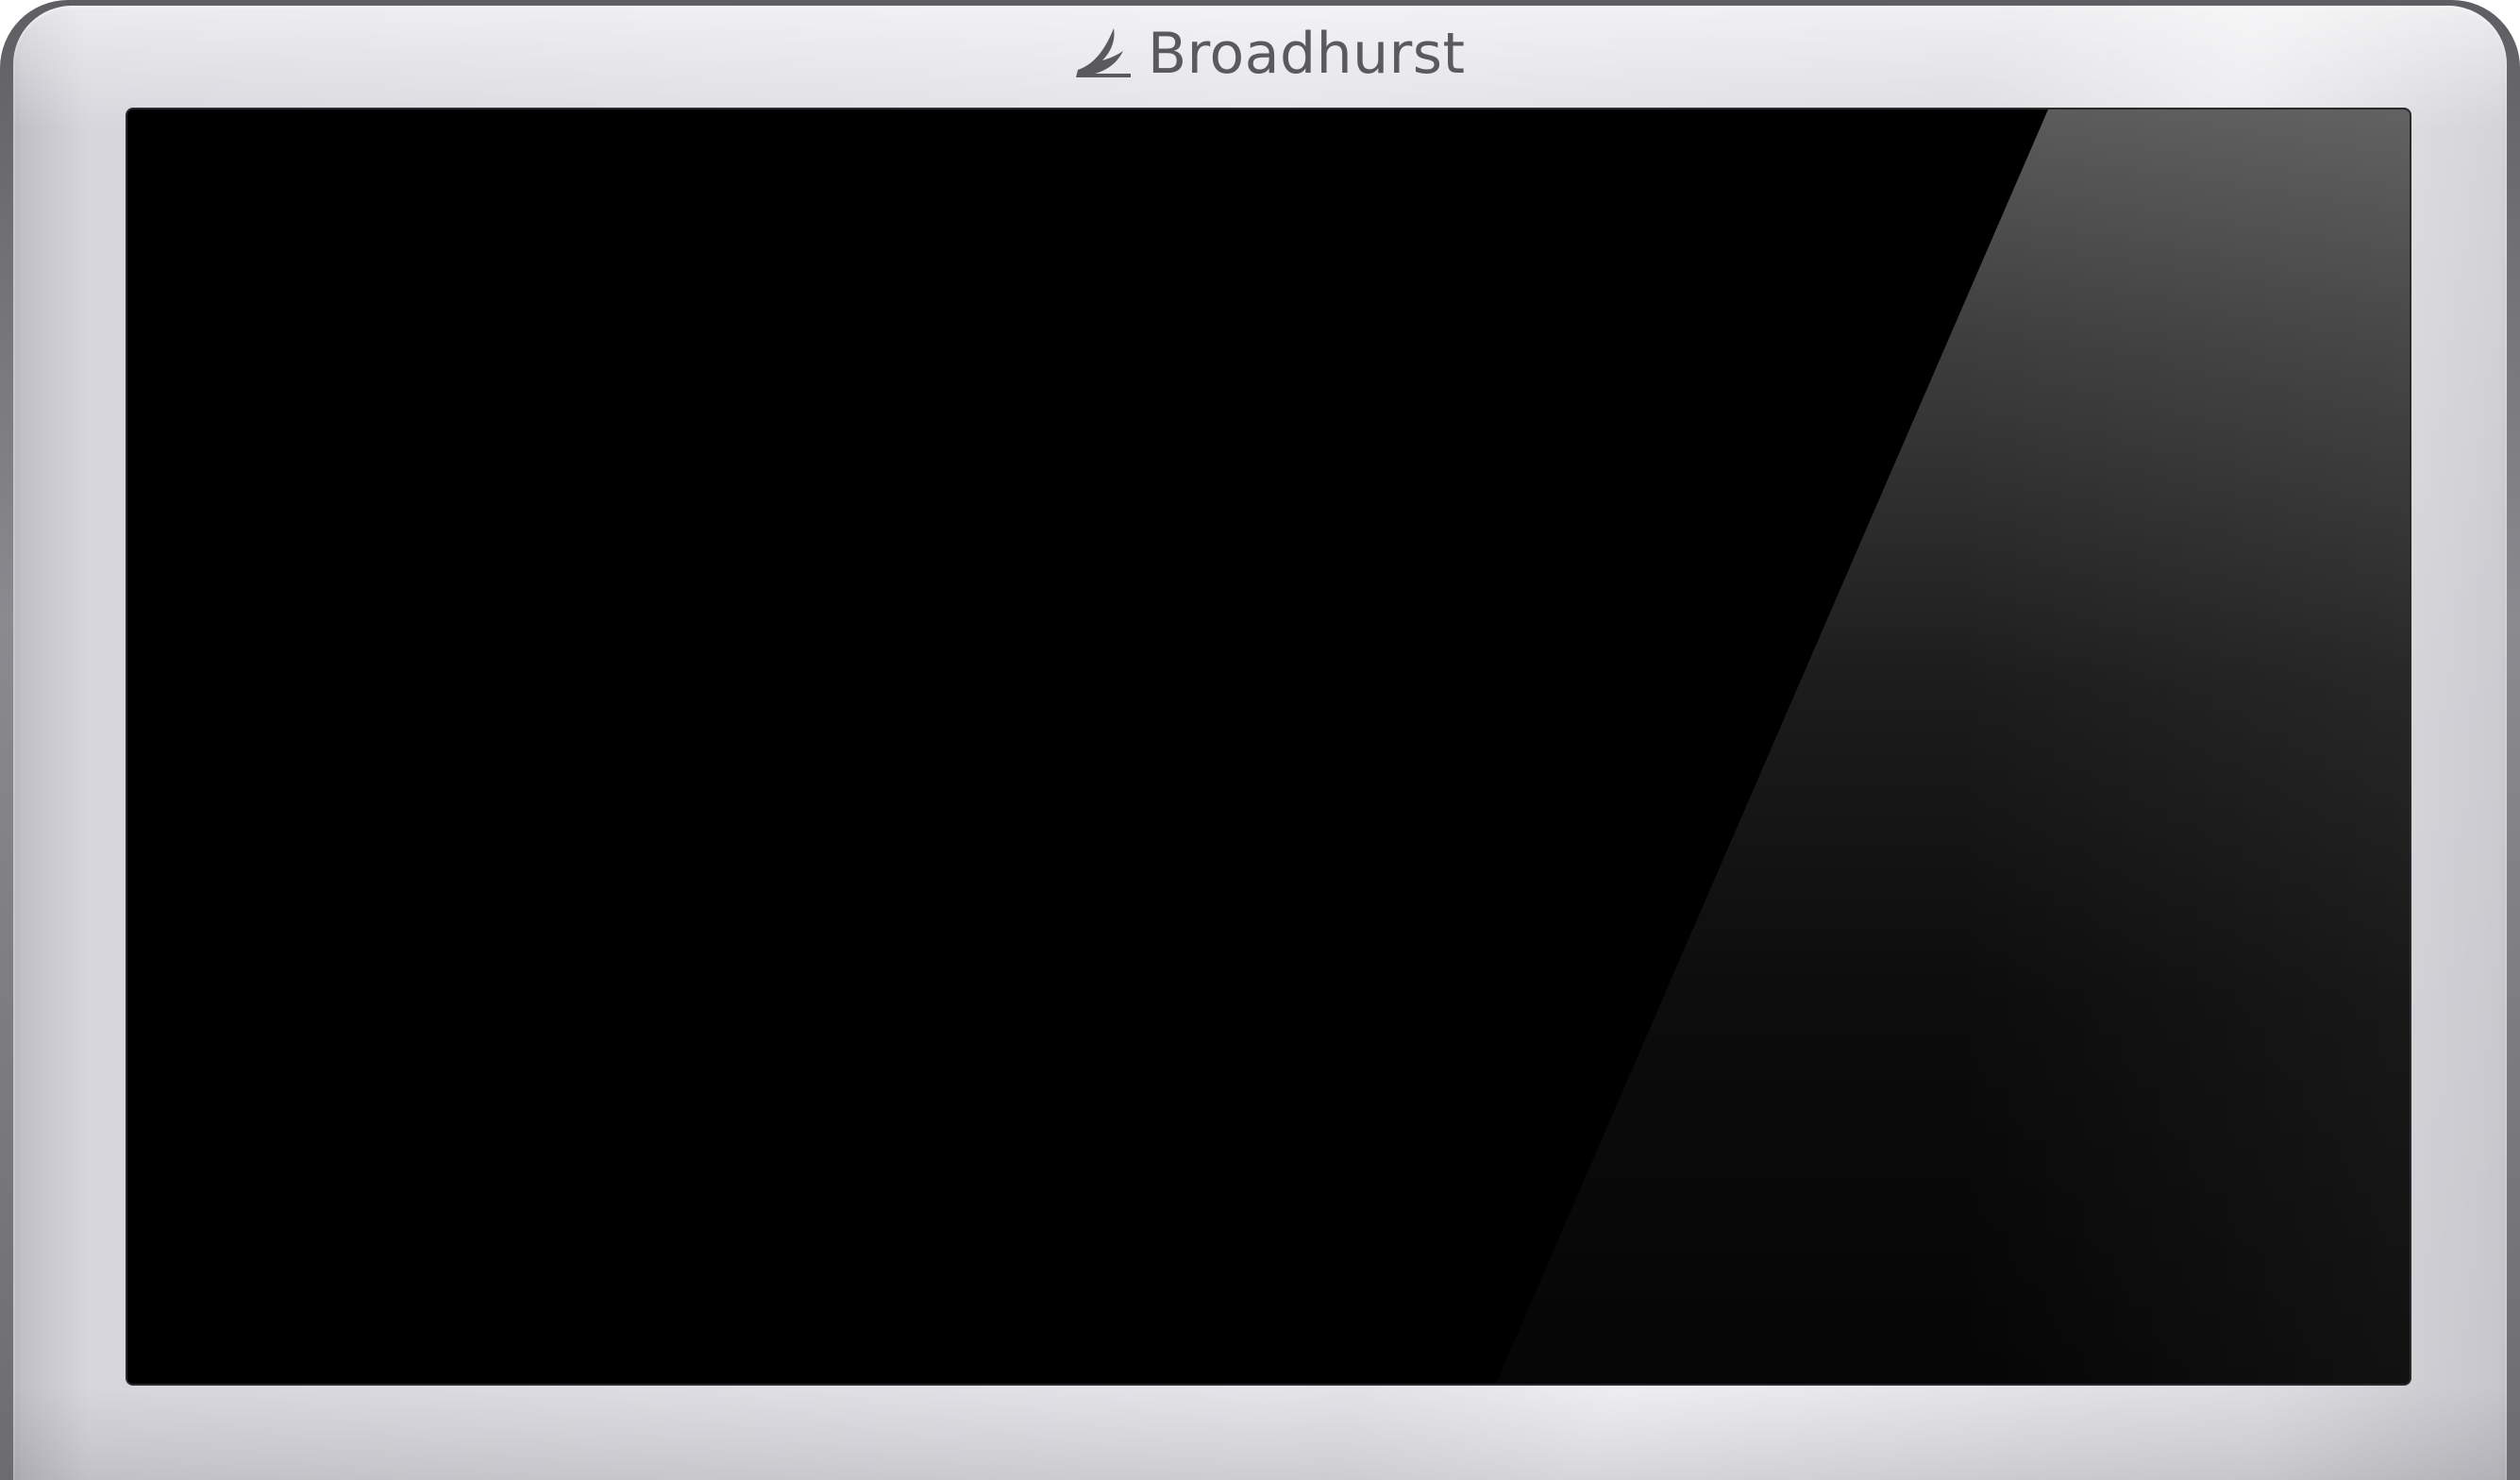  I want to click on brand-logo: Broadhurst, so click(1270, 54).